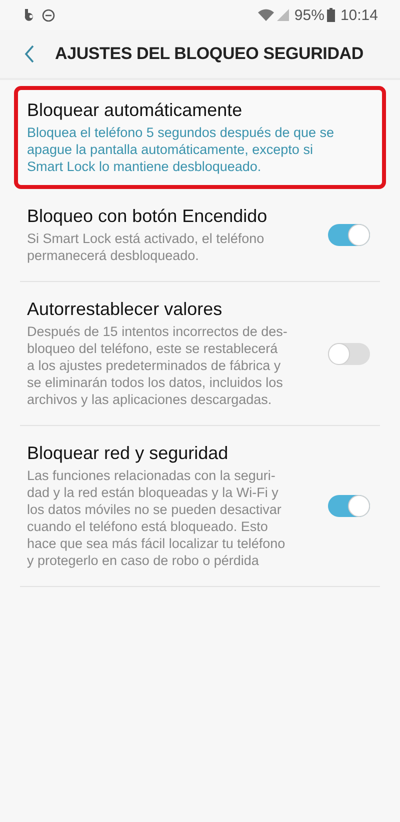 This screenshot has height=822, width=400. Describe the element at coordinates (157, 365) in the screenshot. I see `setting-description: Después de 15 intentos incorrectos de des- bloqueo del teléfono, este se restablecerá a los ajustes predeterminados de fábrica y se eliminarán todos los datos, incluidos los archivos y las aplicaciones descargadas.` at that location.